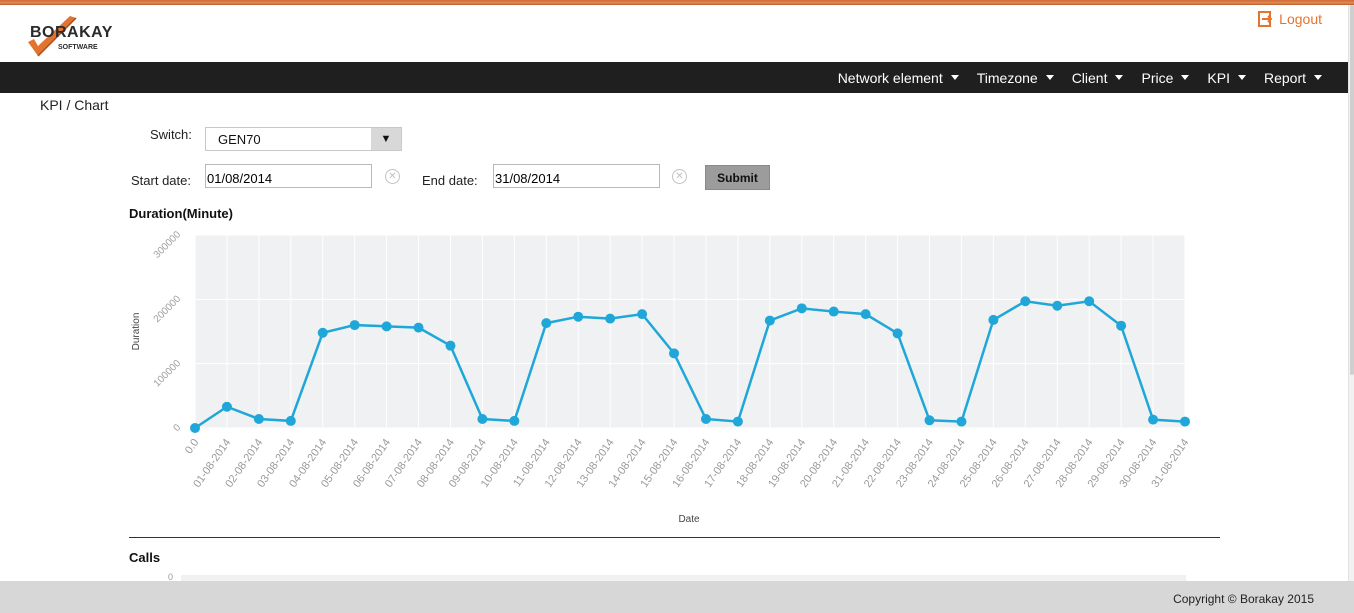 The height and width of the screenshot is (613, 1354). I want to click on duration-title: Duration(Minute), so click(181, 213).